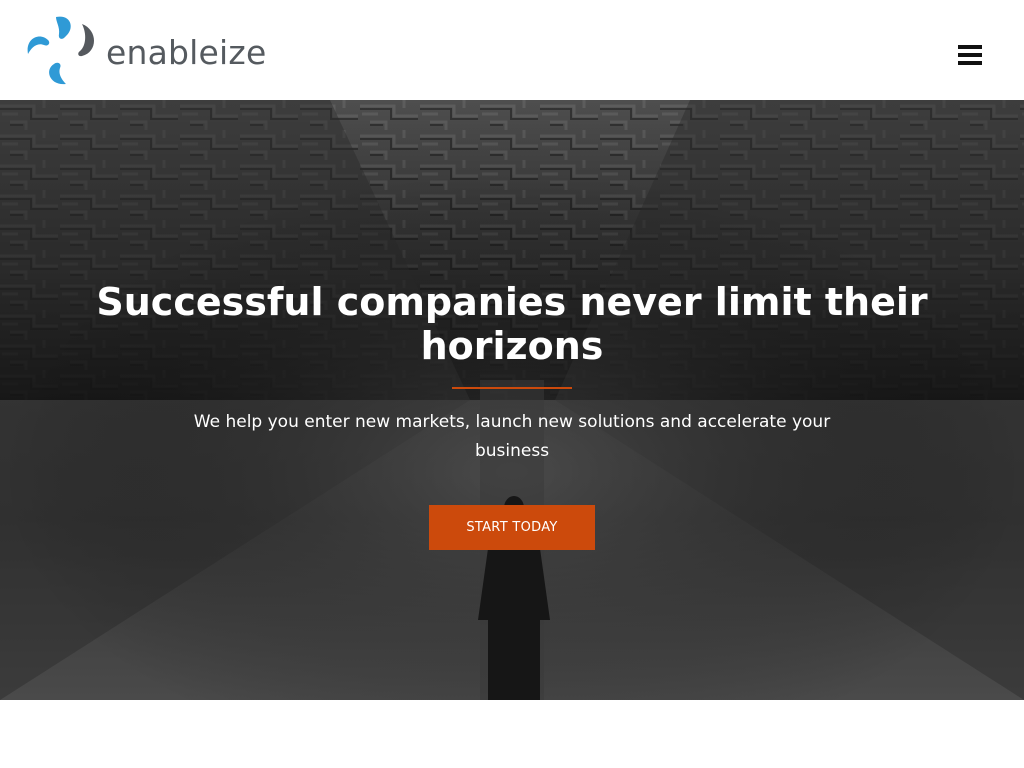  Describe the element at coordinates (512, 734) in the screenshot. I see `content-area` at that location.